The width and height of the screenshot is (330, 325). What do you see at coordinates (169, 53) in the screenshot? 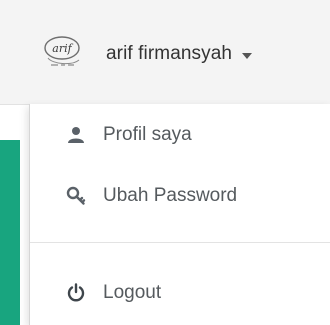
I see `user-name: arif firmansyah` at bounding box center [169, 53].